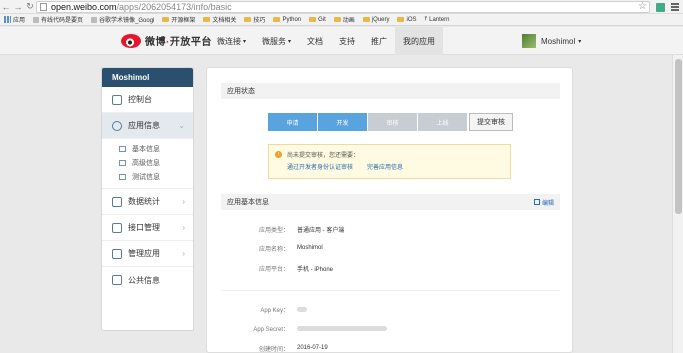  I want to click on notice-links: 通过开发者身份认证审核 完善应用信息, so click(395, 166).